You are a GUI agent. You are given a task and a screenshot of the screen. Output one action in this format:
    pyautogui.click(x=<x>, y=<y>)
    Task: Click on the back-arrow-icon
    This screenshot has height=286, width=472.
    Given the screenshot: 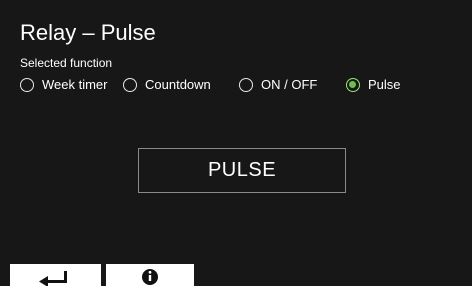 What is the action you would take?
    pyautogui.click(x=52, y=278)
    